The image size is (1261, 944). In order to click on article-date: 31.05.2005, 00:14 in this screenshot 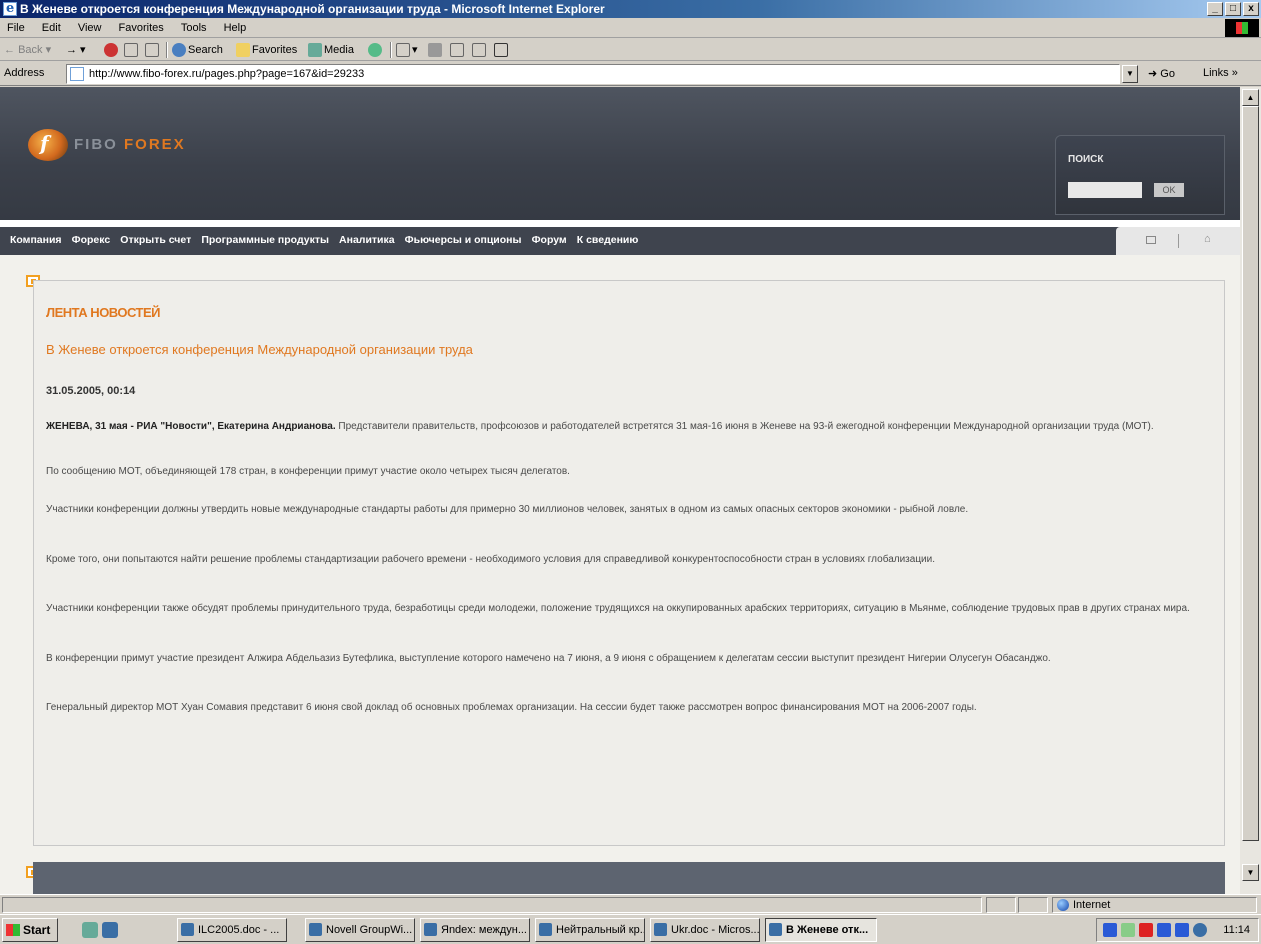, I will do `click(91, 391)`.